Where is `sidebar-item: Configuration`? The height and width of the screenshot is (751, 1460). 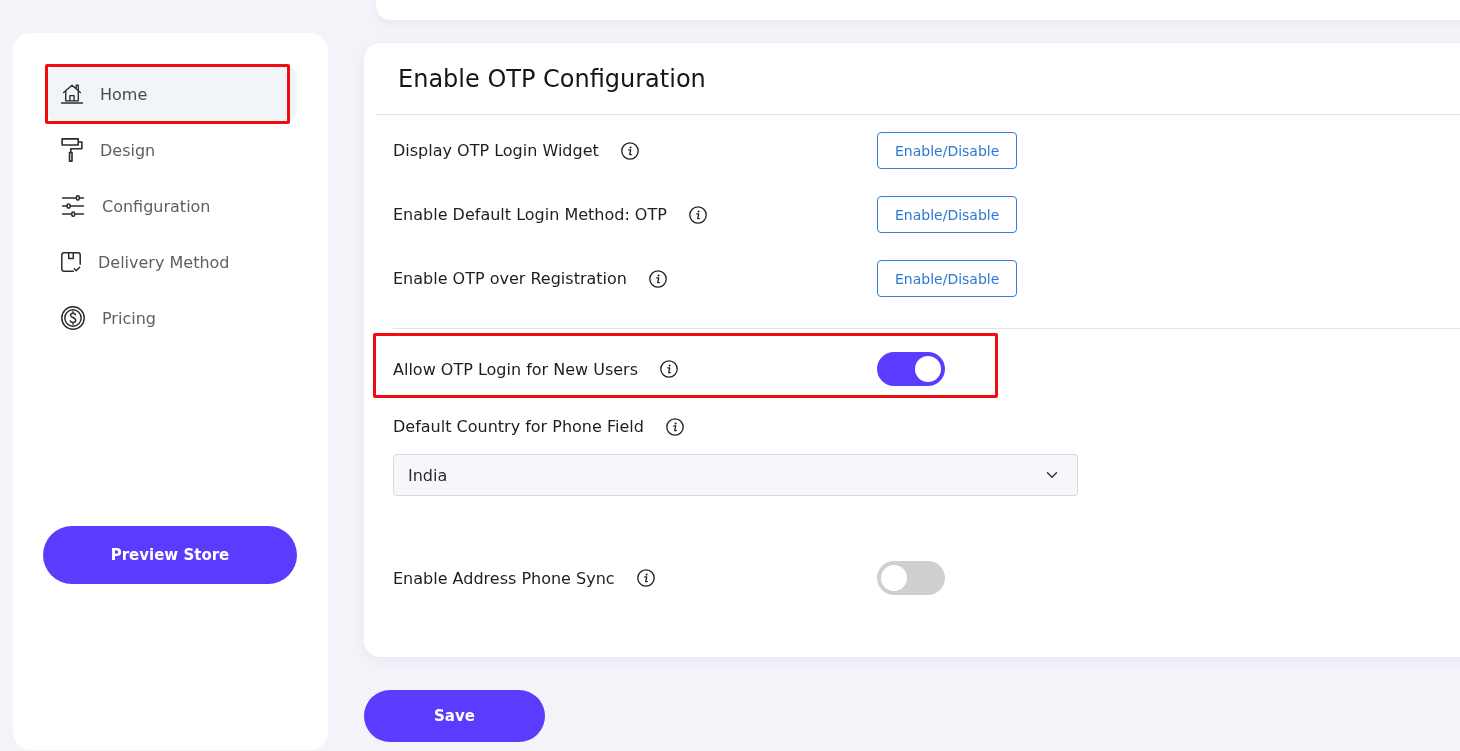
sidebar-item: Configuration is located at coordinates (172, 206).